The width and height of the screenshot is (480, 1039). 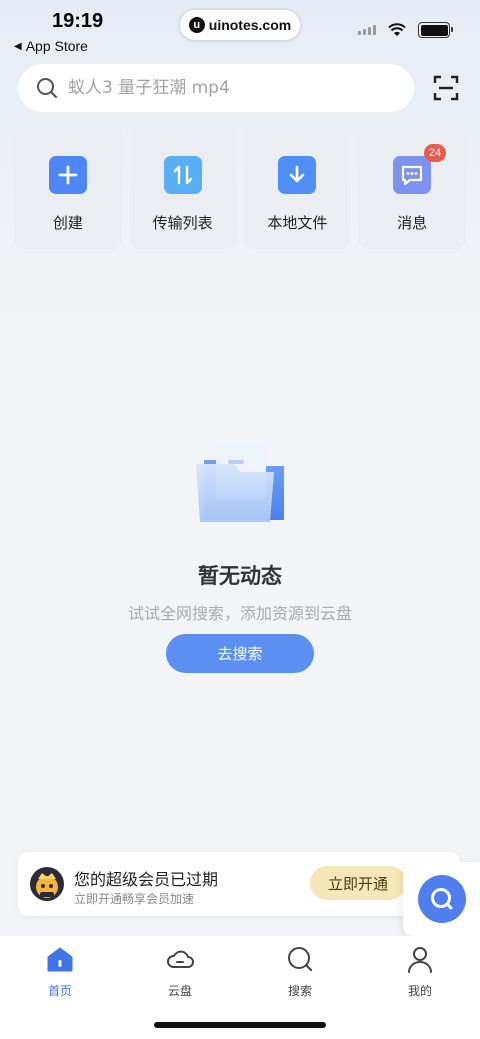 I want to click on go-search-button: 去搜索, so click(x=240, y=653).